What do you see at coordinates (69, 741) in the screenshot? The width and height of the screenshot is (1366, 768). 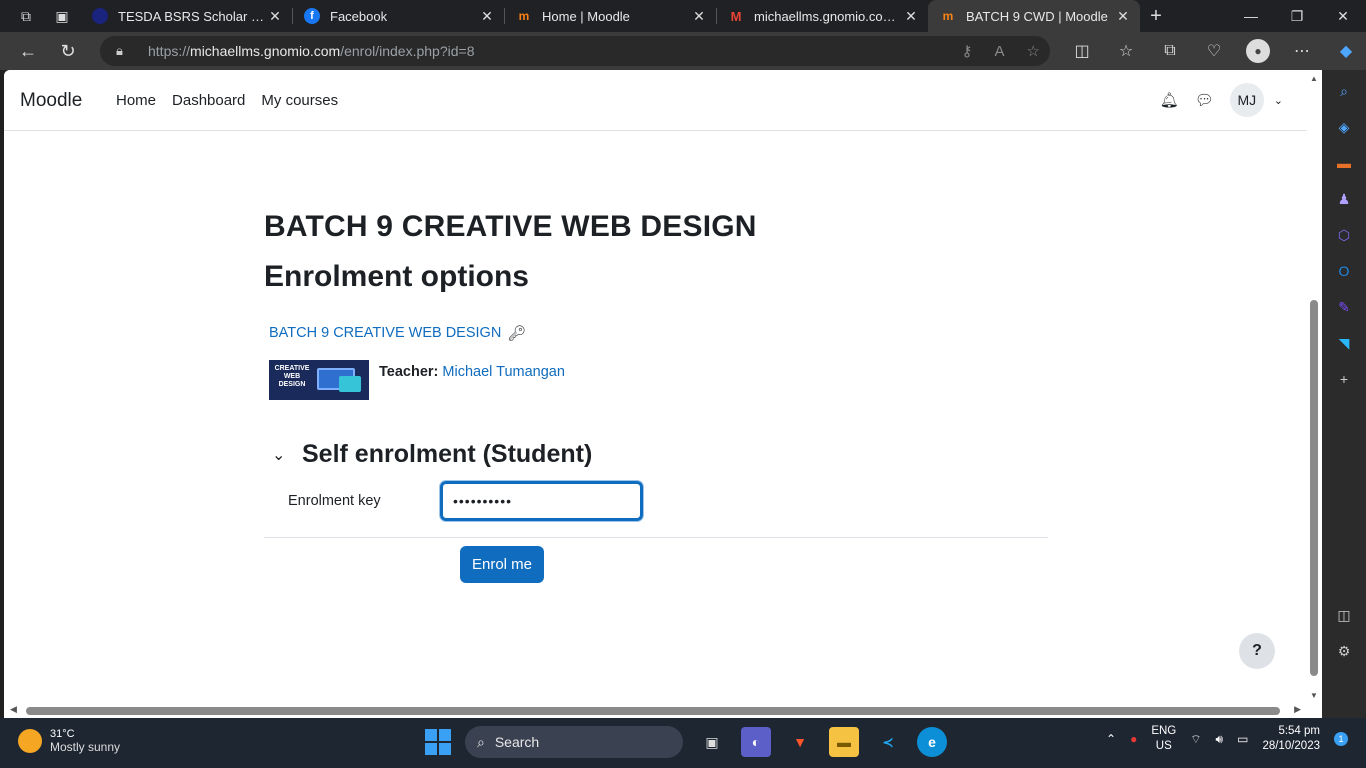 I see `weather-widget: 31°C Mostly sunny` at bounding box center [69, 741].